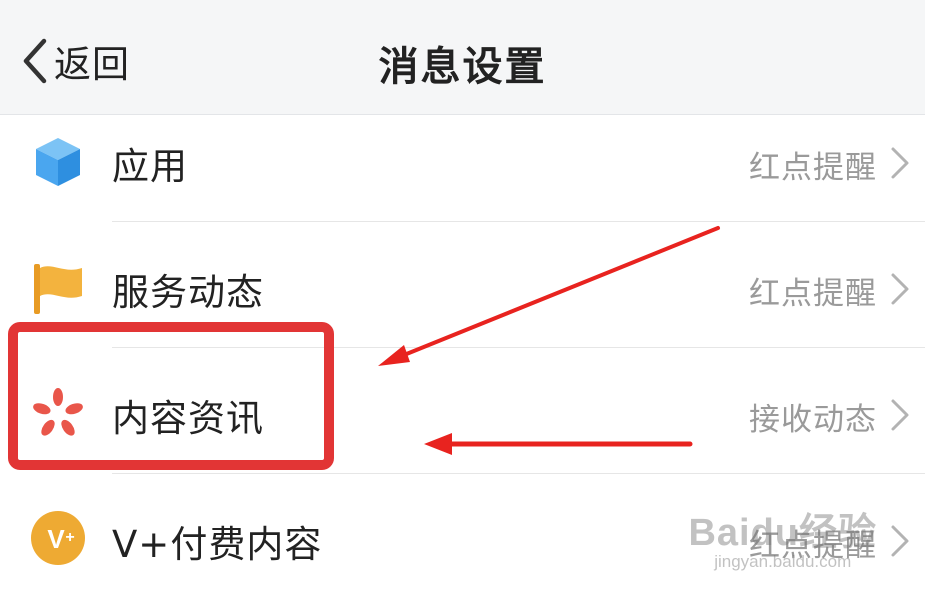 Image resolution: width=925 pixels, height=598 pixels. Describe the element at coordinates (188, 292) in the screenshot. I see `row-label: 服务动态` at that location.